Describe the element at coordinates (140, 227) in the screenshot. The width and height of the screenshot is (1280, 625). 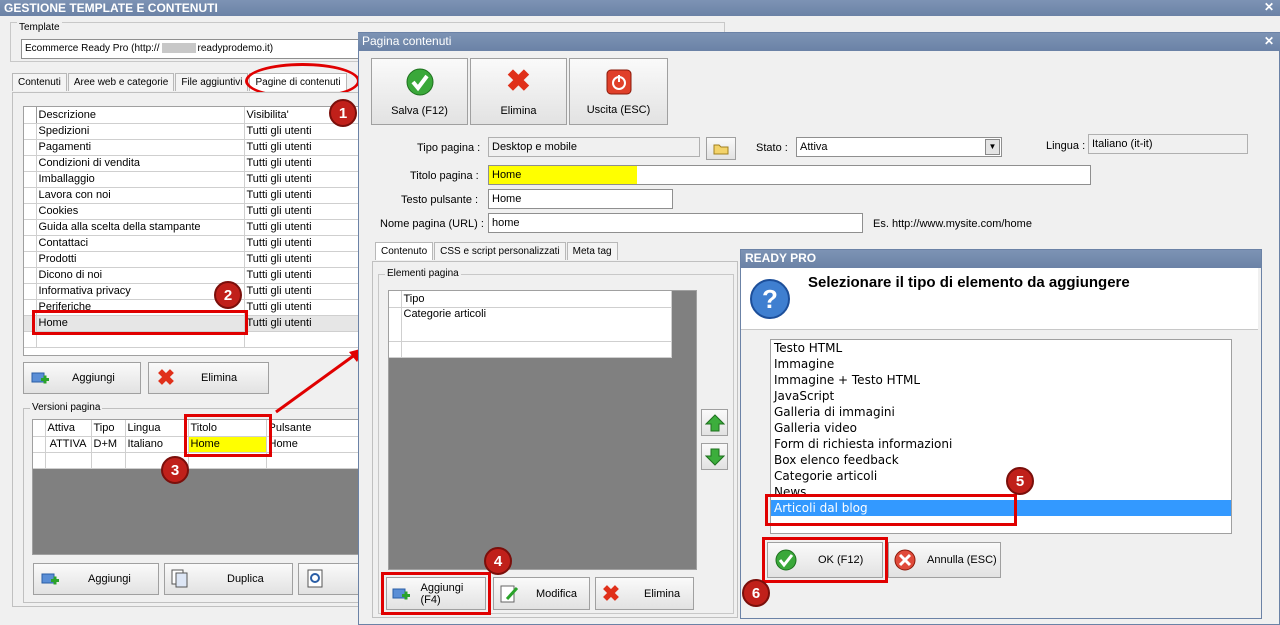
I see `cell-descrizione: Guida alla scelta della stampante` at that location.